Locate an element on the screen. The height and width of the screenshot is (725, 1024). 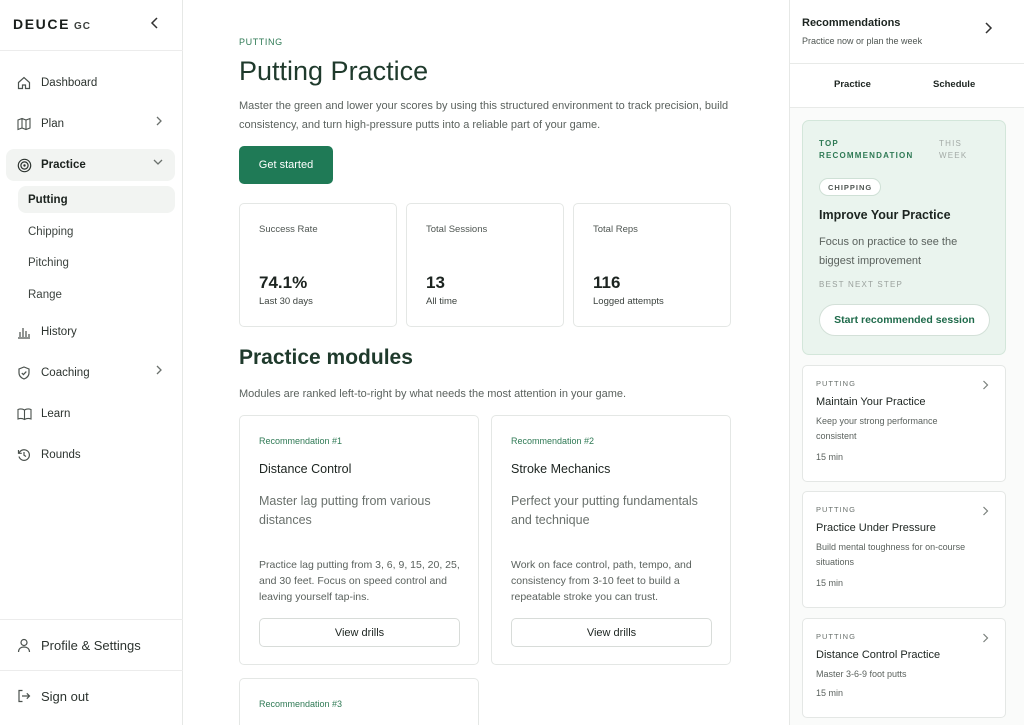
expand-panel-button is located at coordinates (988, 29).